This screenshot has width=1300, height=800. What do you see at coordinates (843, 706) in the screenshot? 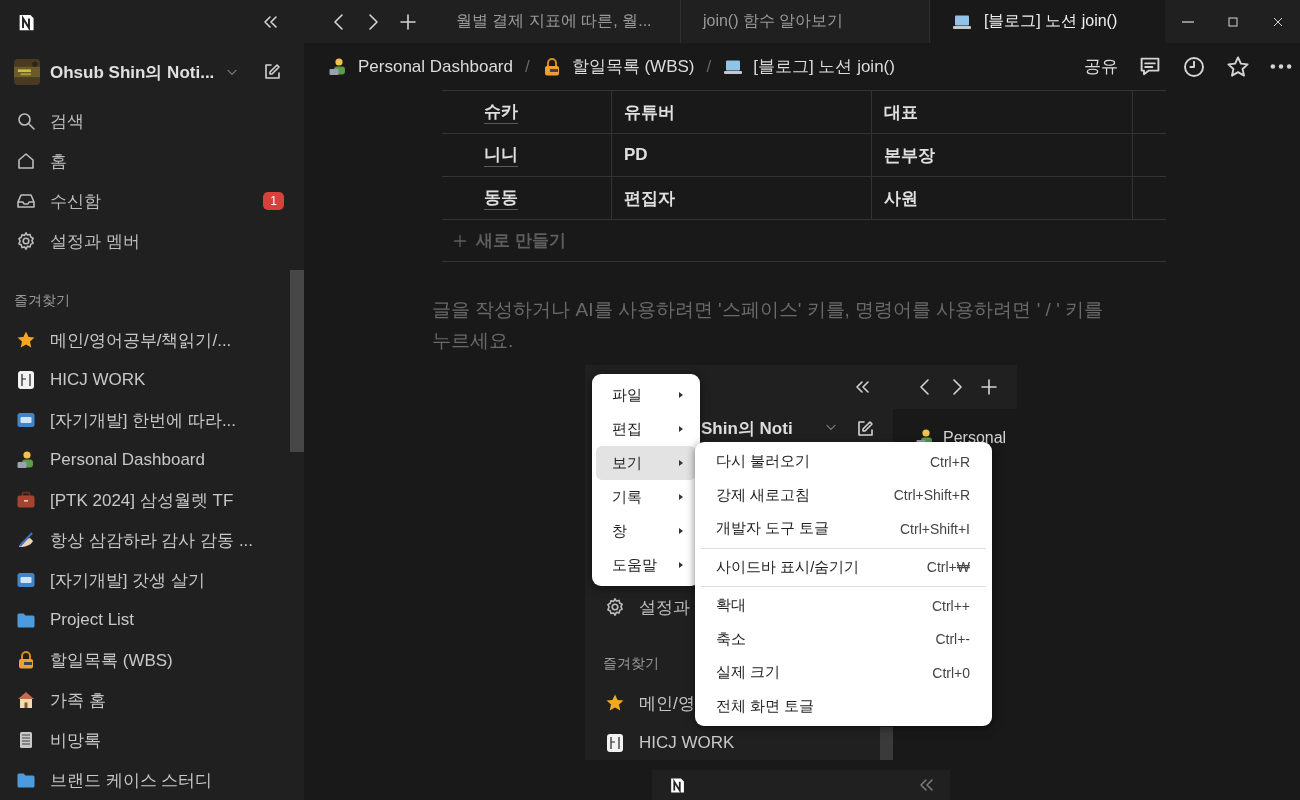
I see `menu-item: 전체 화면 토글` at bounding box center [843, 706].